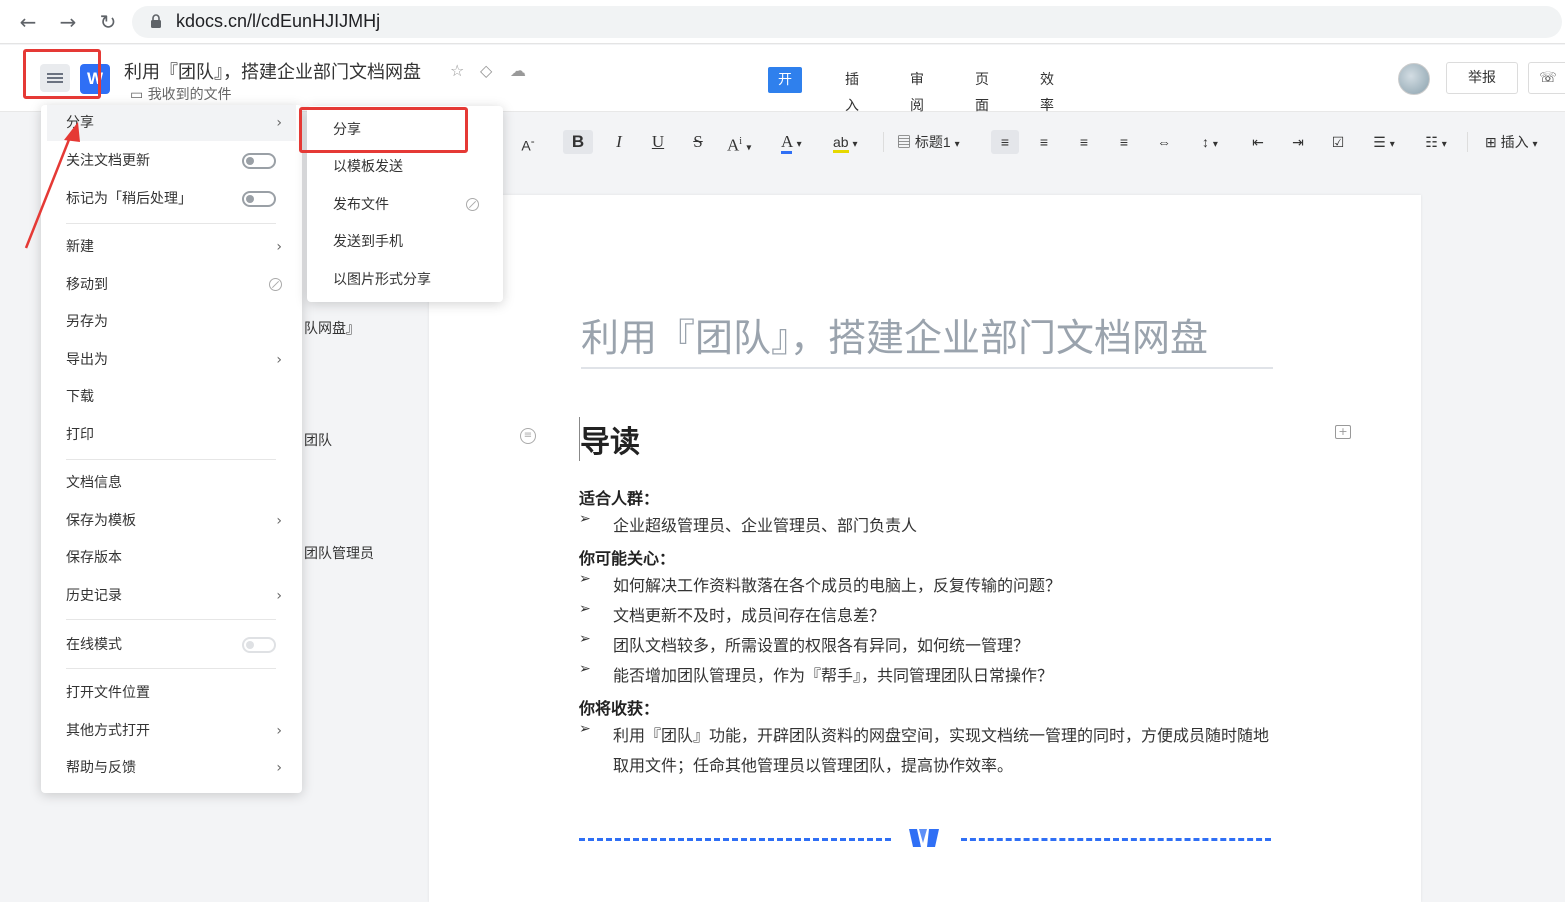  What do you see at coordinates (108, 22) in the screenshot?
I see `reload-icon: ↻` at bounding box center [108, 22].